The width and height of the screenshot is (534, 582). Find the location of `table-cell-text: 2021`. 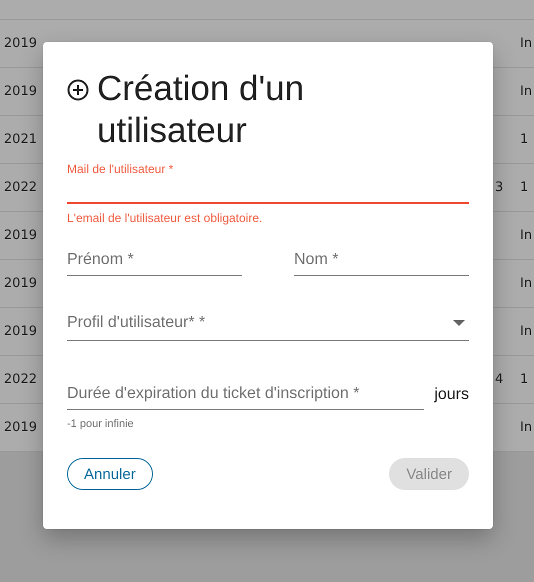

table-cell-text: 2021 is located at coordinates (19, 139).